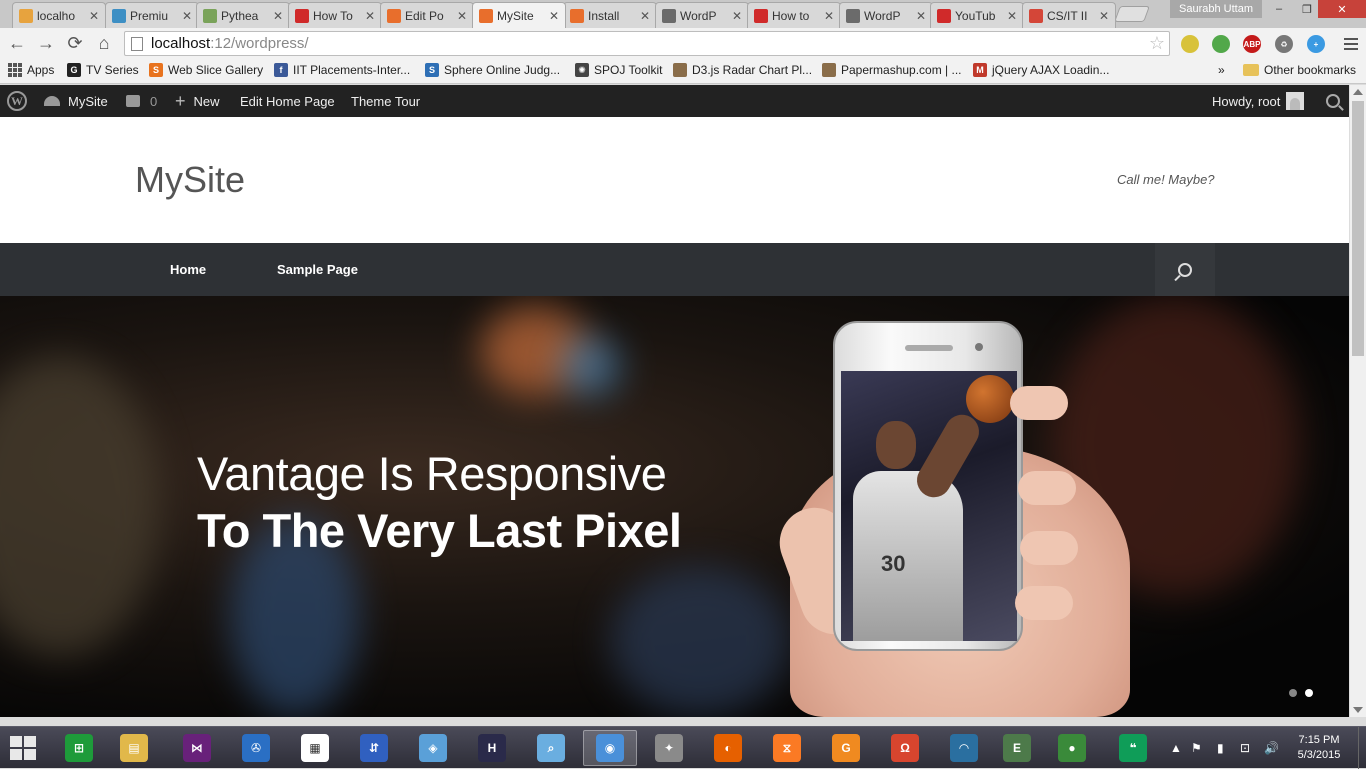 The height and width of the screenshot is (769, 1366). Describe the element at coordinates (610, 15) in the screenshot. I see `tab-install: Install ✕` at that location.